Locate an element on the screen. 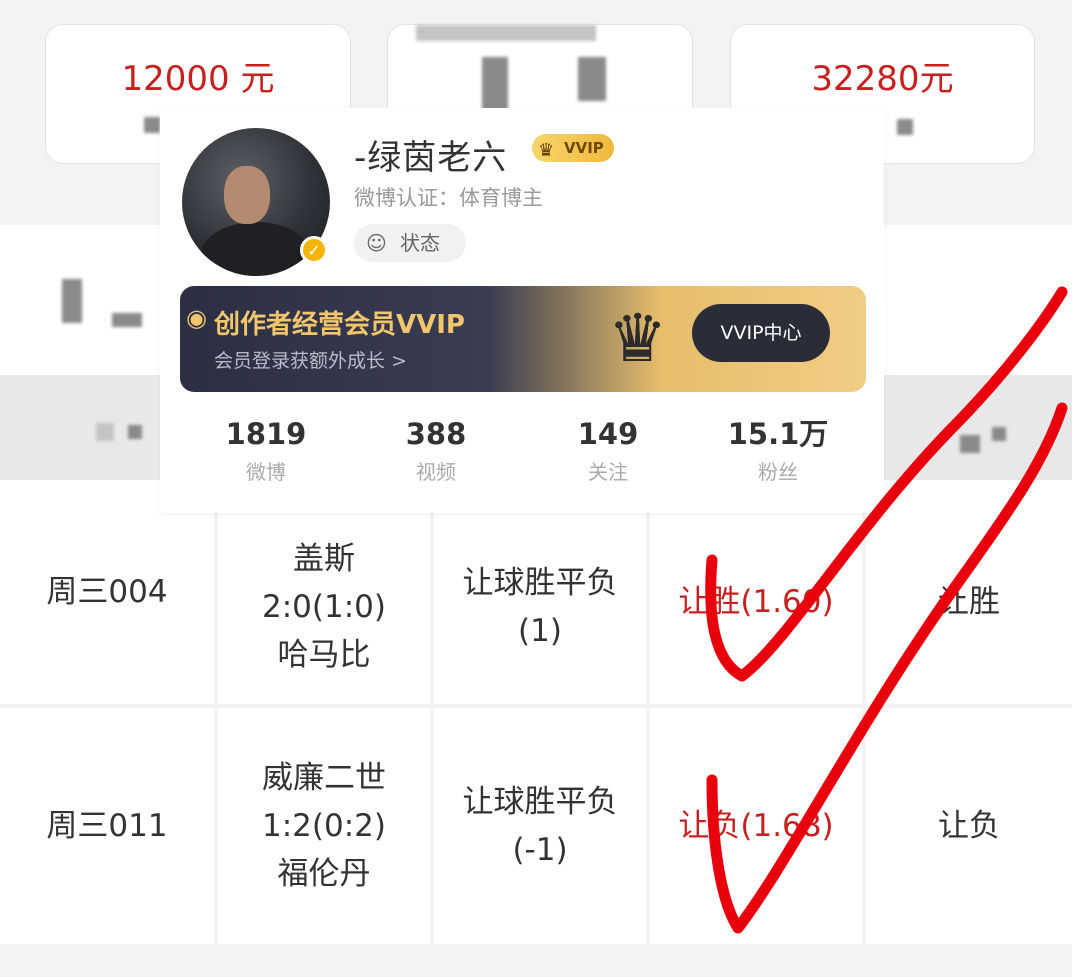  avatar-body is located at coordinates (256, 249).